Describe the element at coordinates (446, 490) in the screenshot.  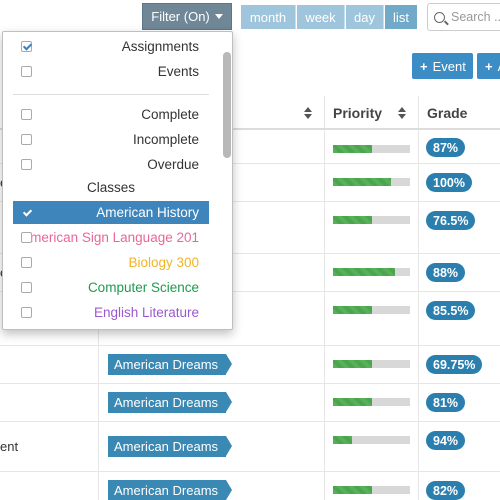
I see `grade-badge: 82%` at that location.